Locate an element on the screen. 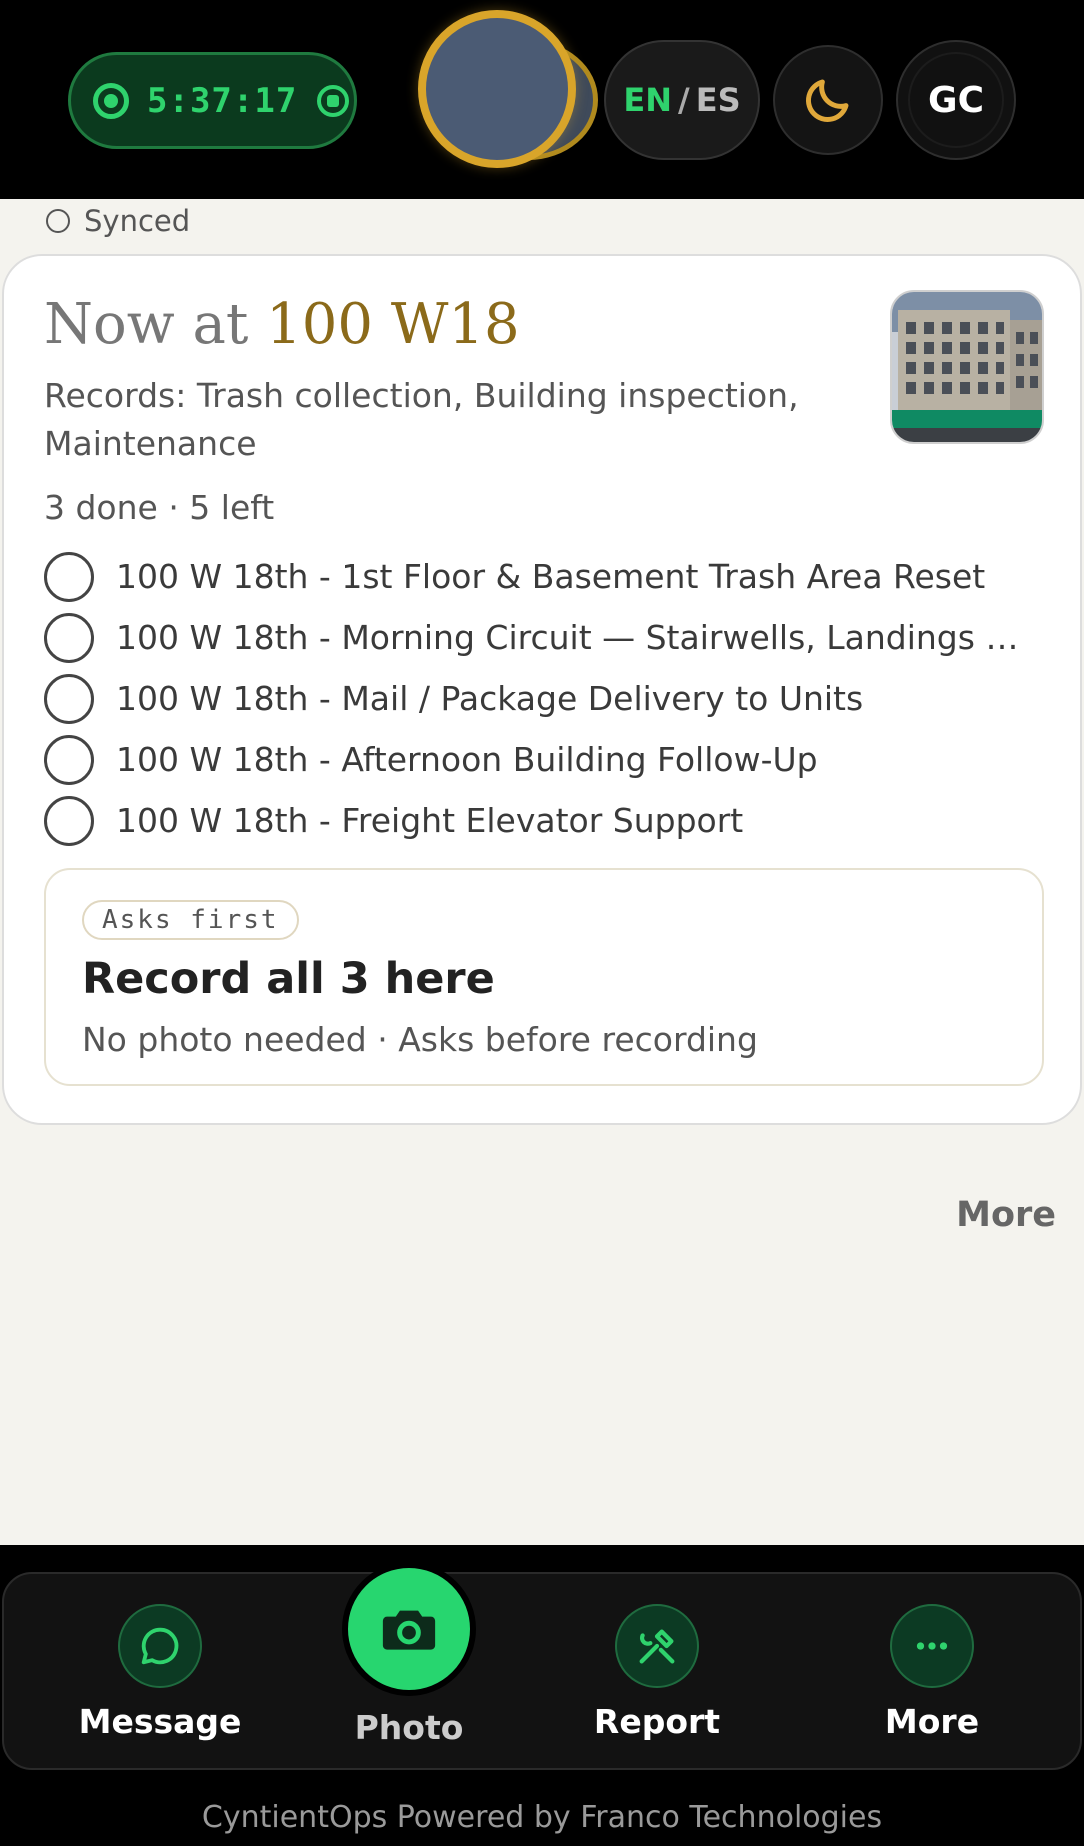 The width and height of the screenshot is (1084, 1846). nav-message: Message is located at coordinates (160, 1672).